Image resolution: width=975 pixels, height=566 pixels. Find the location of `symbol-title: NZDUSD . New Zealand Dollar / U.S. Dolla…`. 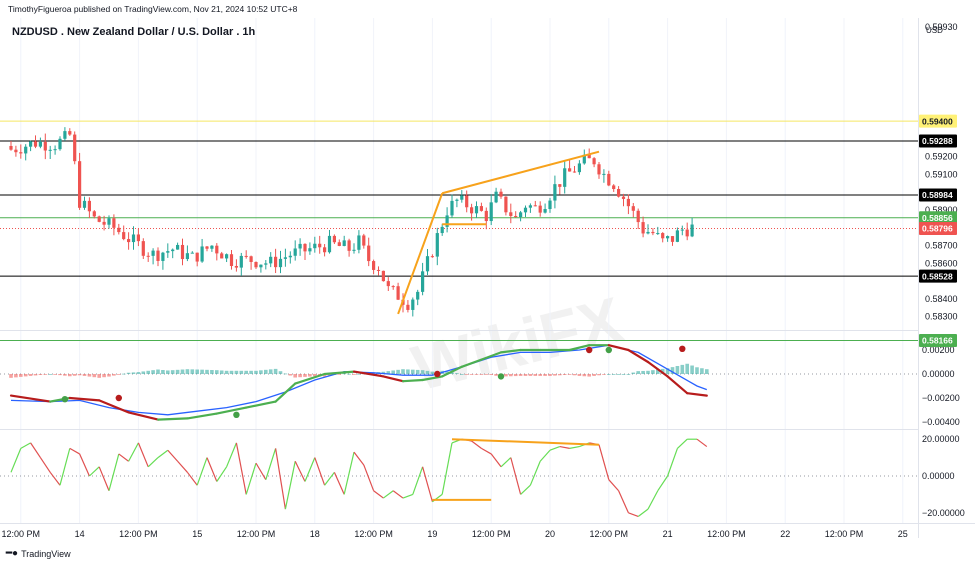

symbol-title: NZDUSD . New Zealand Dollar / U.S. Dolla… is located at coordinates (133, 32).